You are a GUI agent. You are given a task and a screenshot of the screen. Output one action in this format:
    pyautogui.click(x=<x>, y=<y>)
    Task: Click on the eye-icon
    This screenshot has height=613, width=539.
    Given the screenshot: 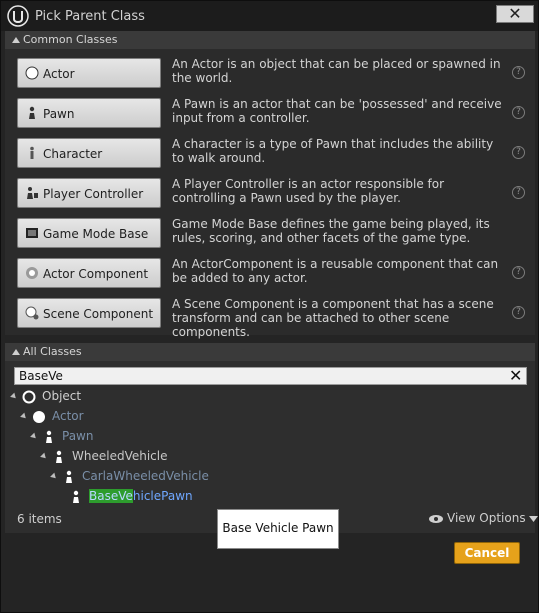 What is the action you would take?
    pyautogui.click(x=436, y=518)
    